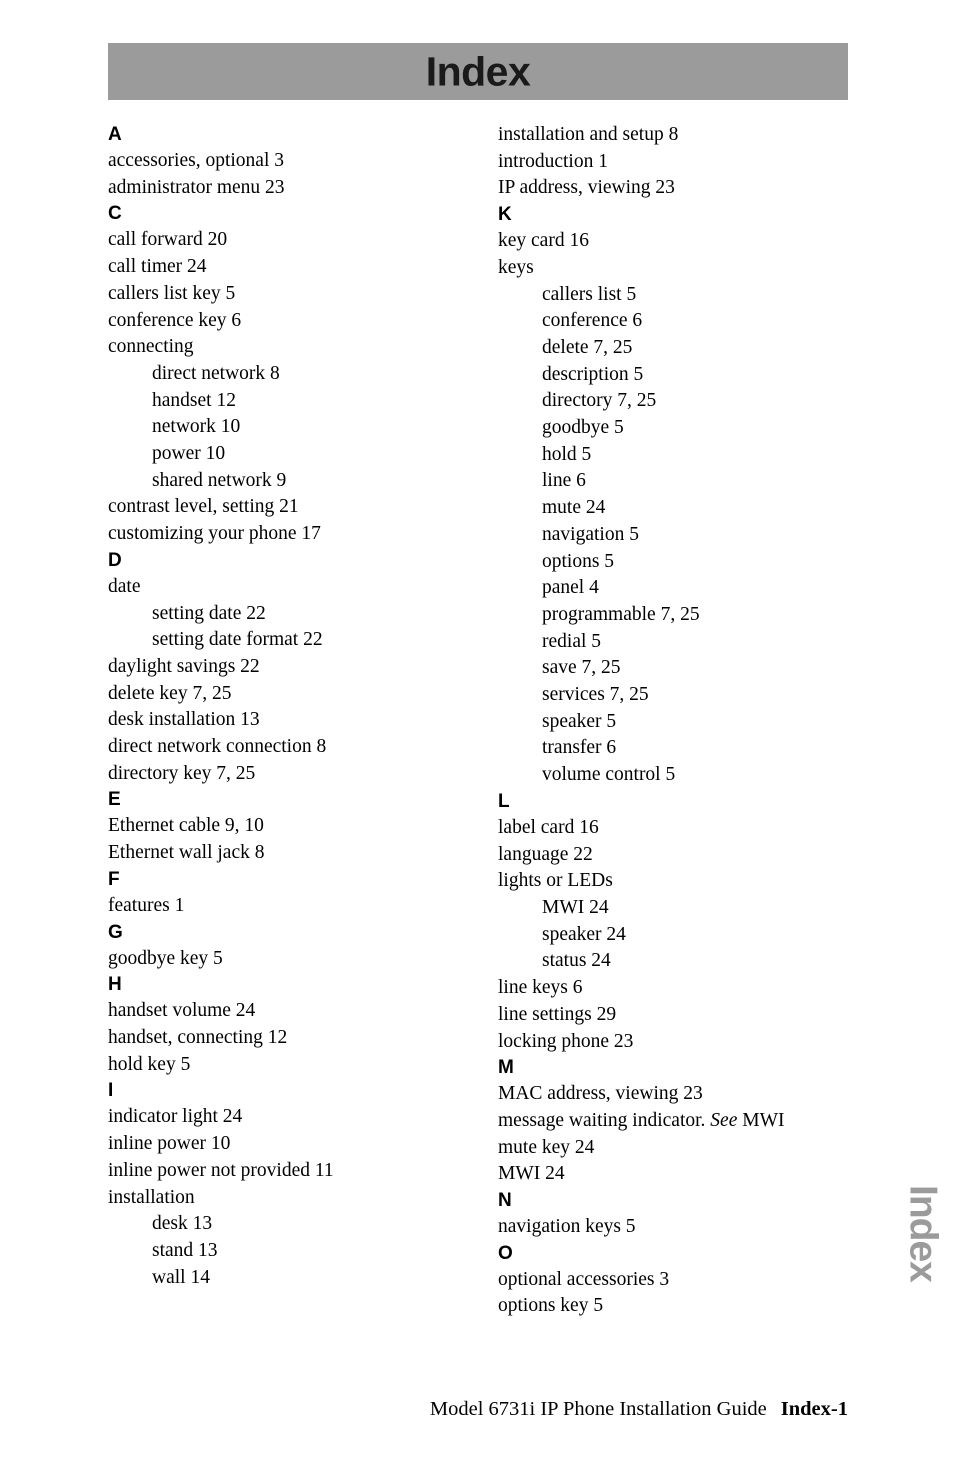 Image resolution: width=954 pixels, height=1475 pixels. Describe the element at coordinates (114, 879) in the screenshot. I see `section-letter: F` at that location.